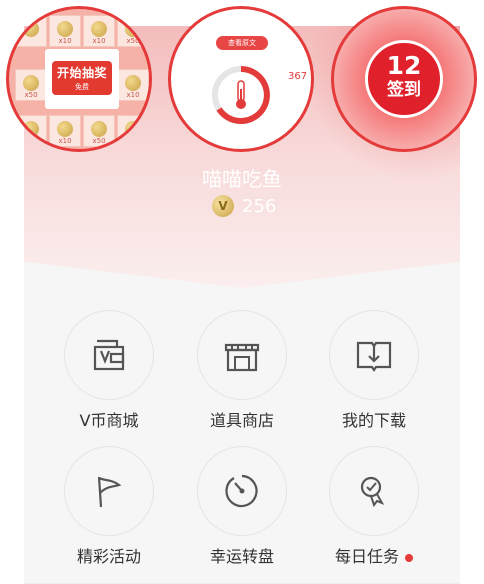 Image resolution: width=484 pixels, height=584 pixels. I want to click on balance-value: 256, so click(259, 206).